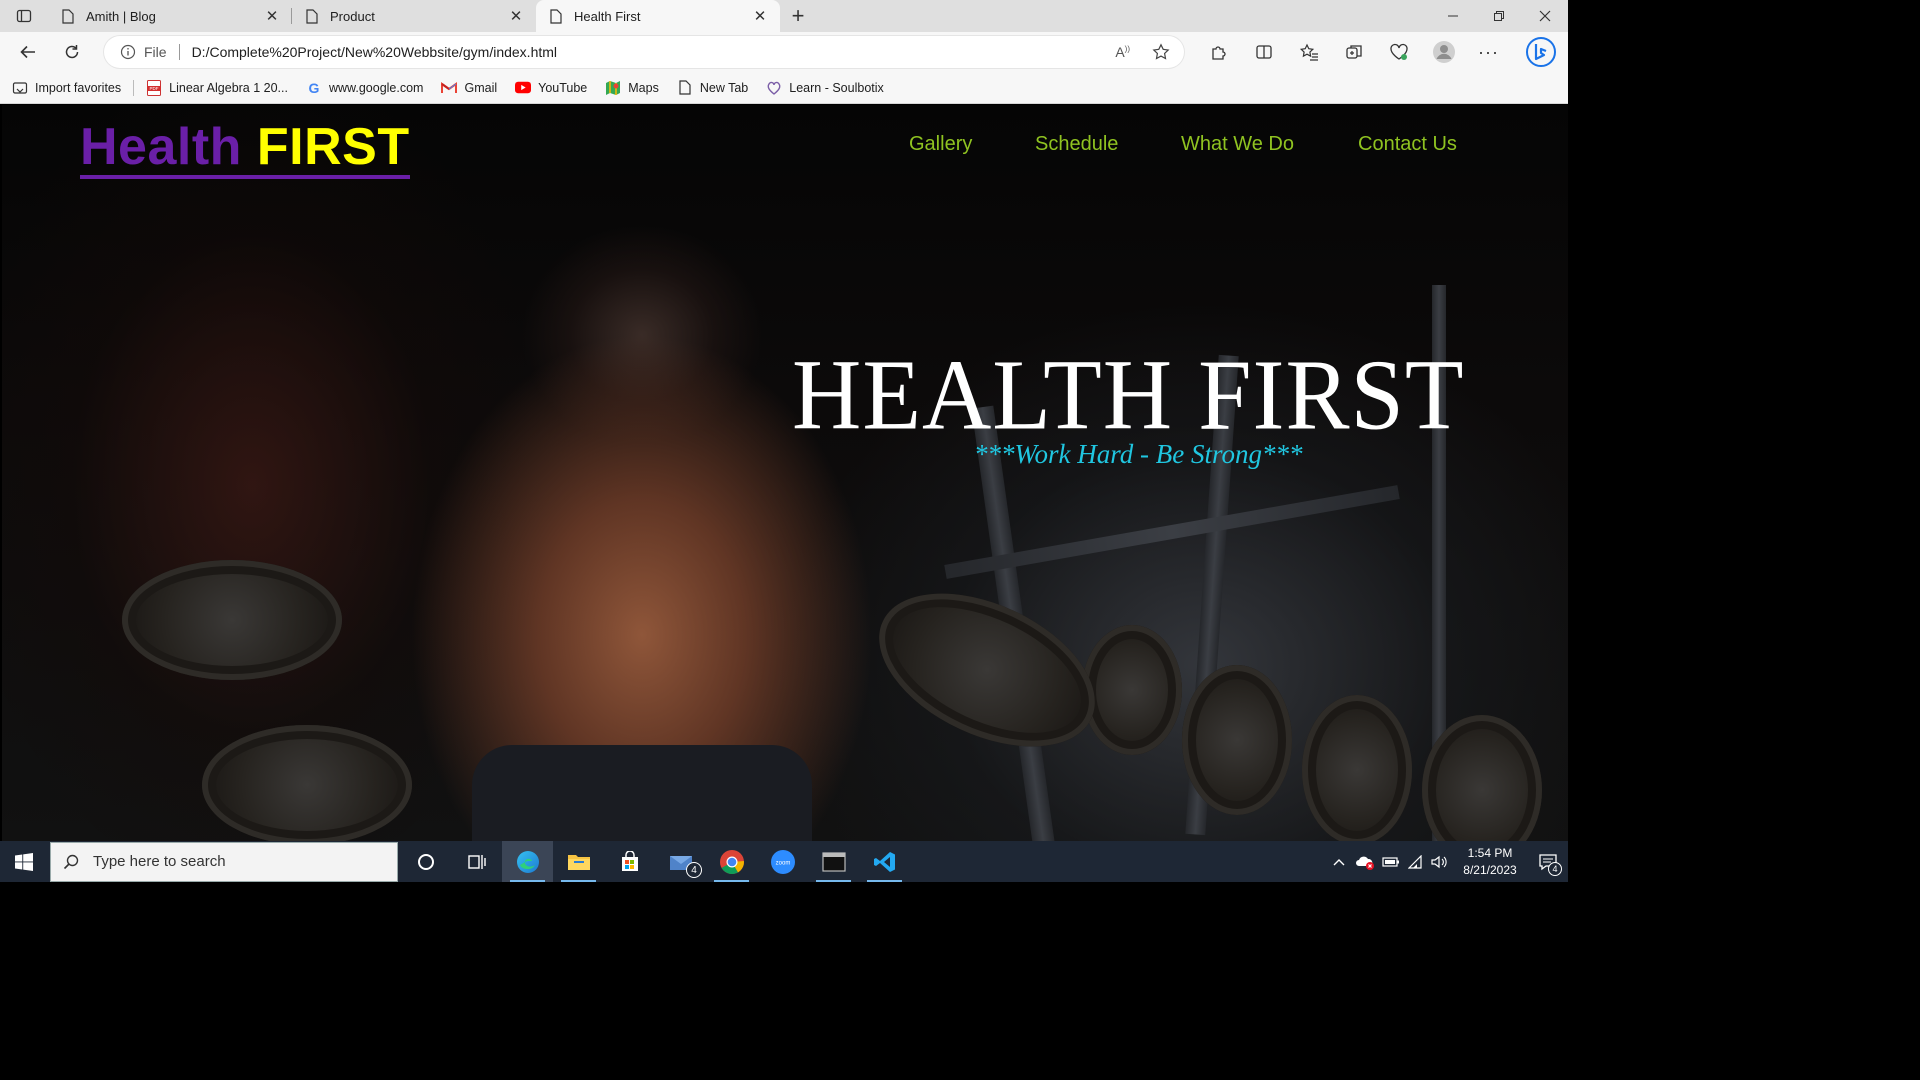  Describe the element at coordinates (1308, 52) in the screenshot. I see `favorites-button` at that location.